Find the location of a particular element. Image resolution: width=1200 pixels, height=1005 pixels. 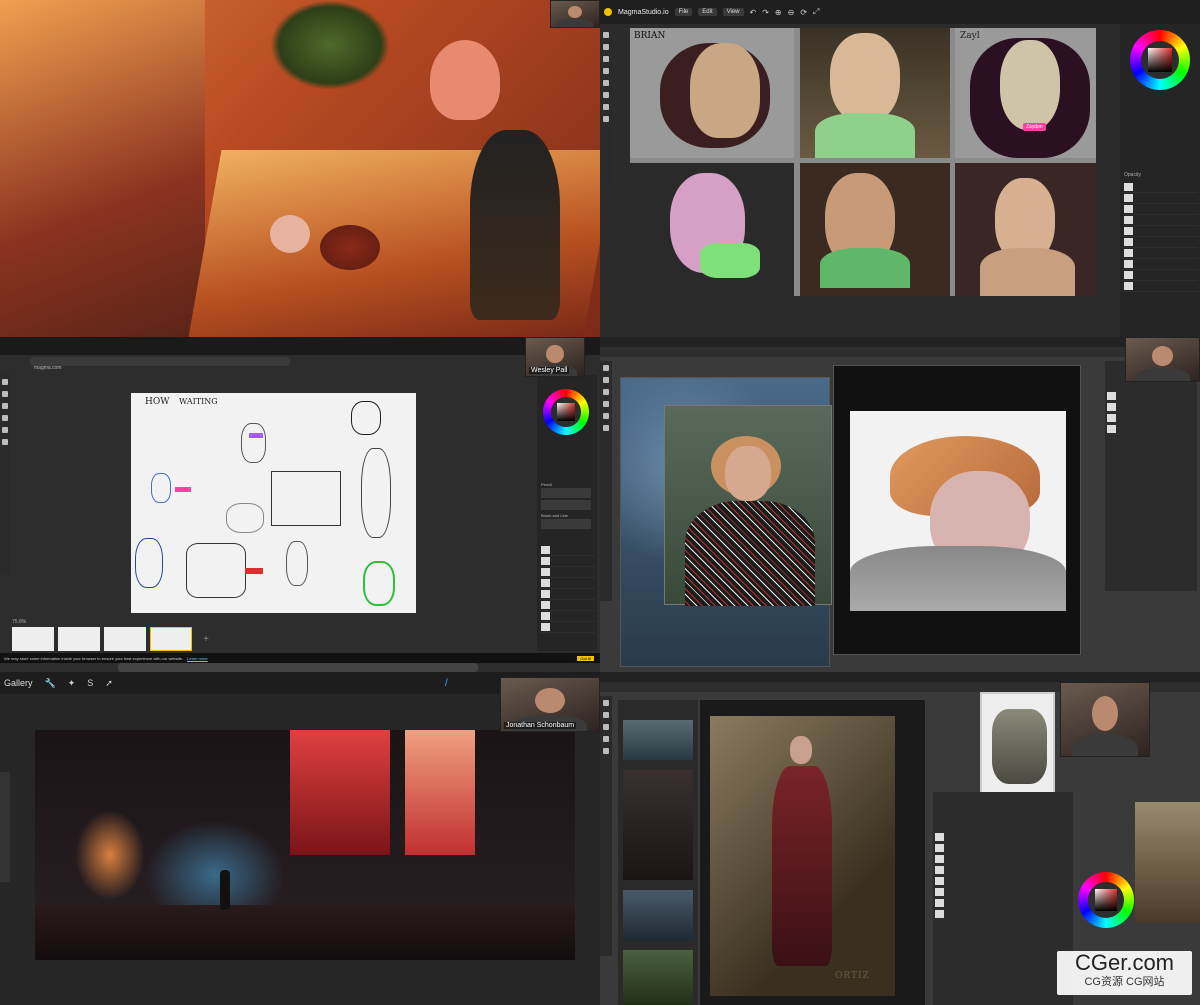

wrench-icon: 🔧 is located at coordinates (50, 683).